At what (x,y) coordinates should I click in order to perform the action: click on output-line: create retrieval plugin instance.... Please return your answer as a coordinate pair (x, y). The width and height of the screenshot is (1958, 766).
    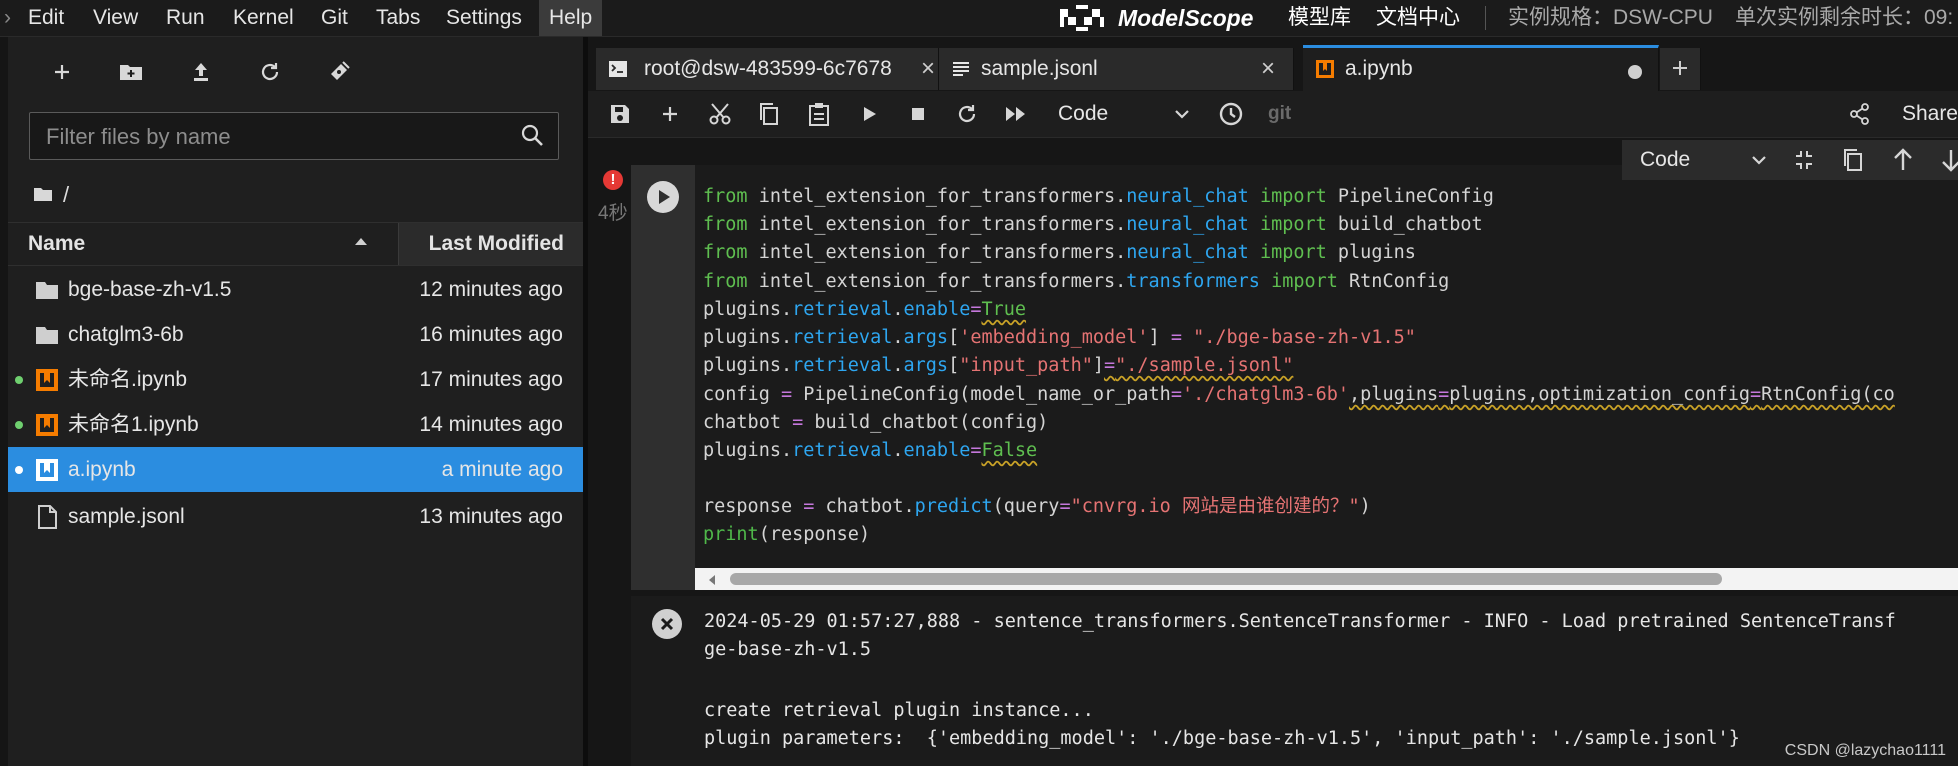
    Looking at the image, I should click on (899, 710).